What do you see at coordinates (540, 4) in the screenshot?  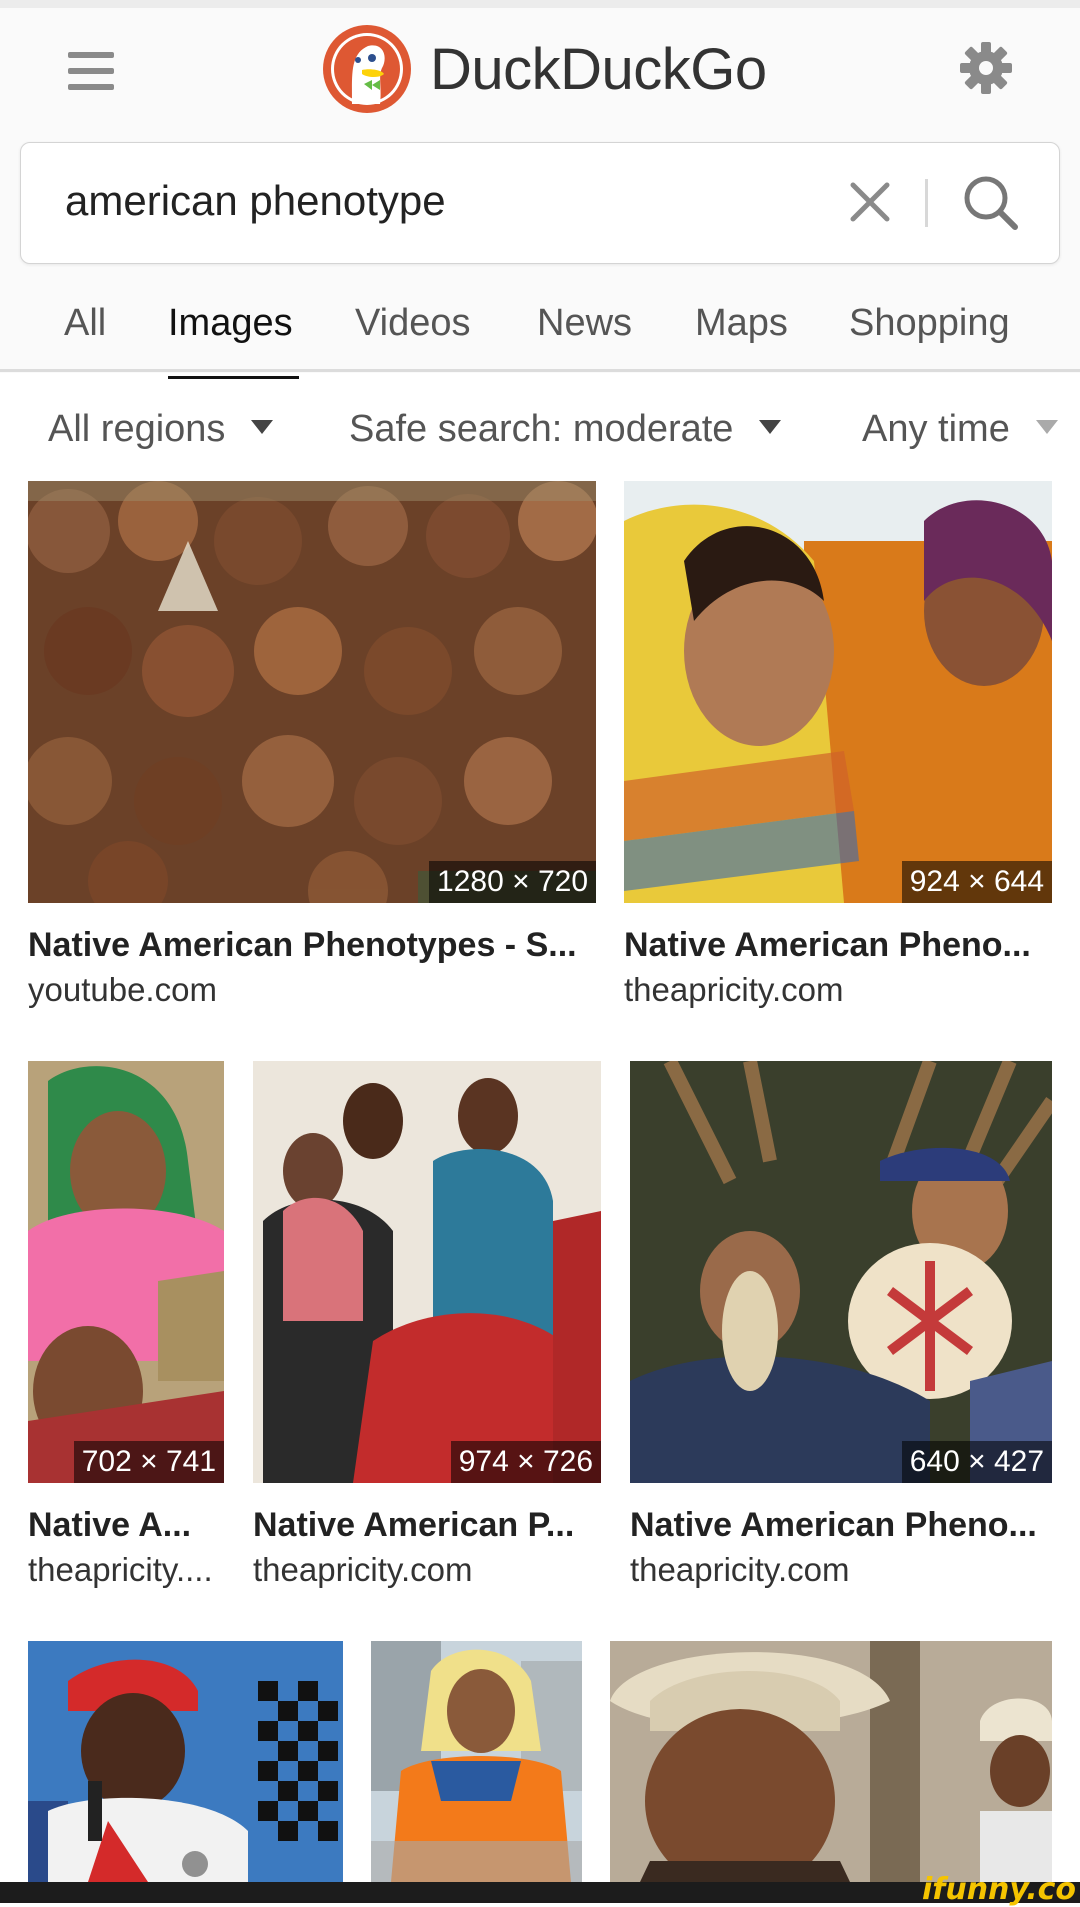 I see `top-status-strip` at bounding box center [540, 4].